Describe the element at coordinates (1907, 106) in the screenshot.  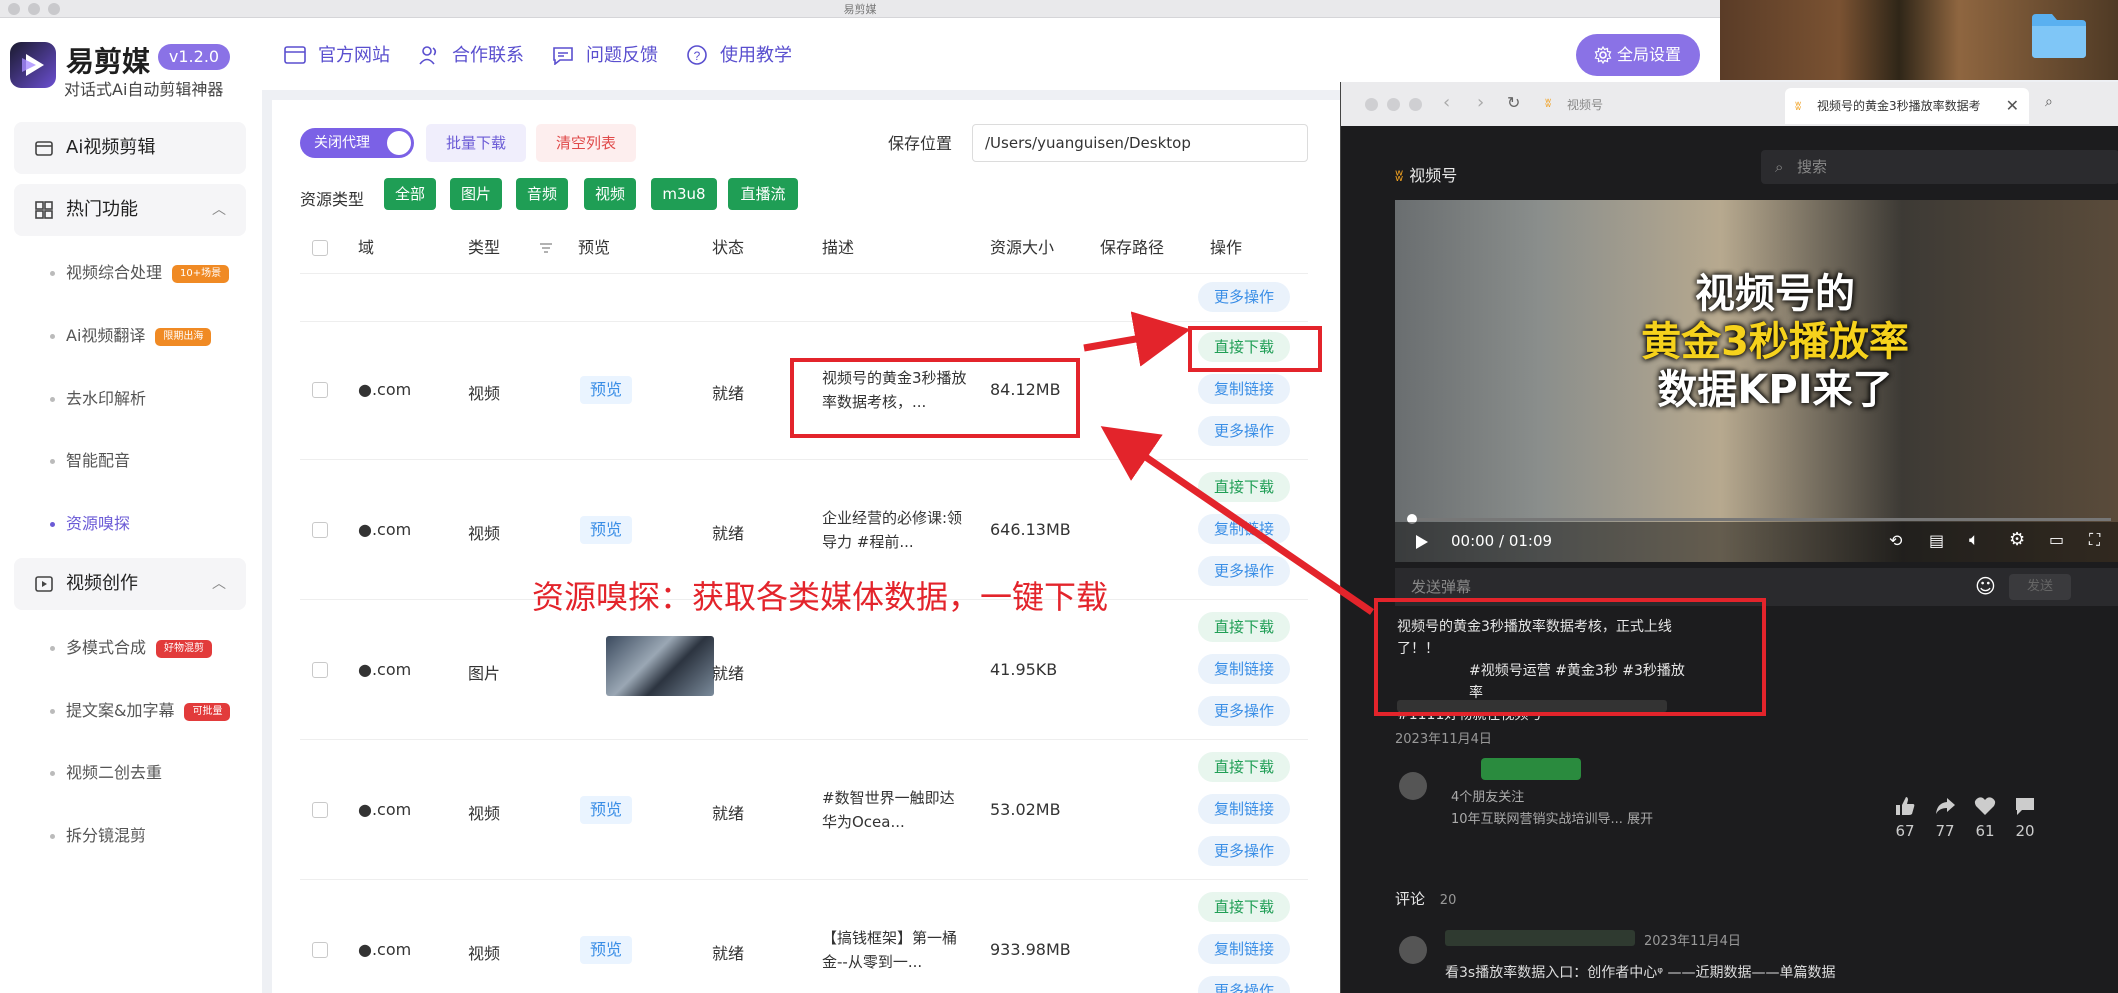
I see `browser-tab: ʬ 视频号的黄金3秒播放率数据考 ✕` at that location.